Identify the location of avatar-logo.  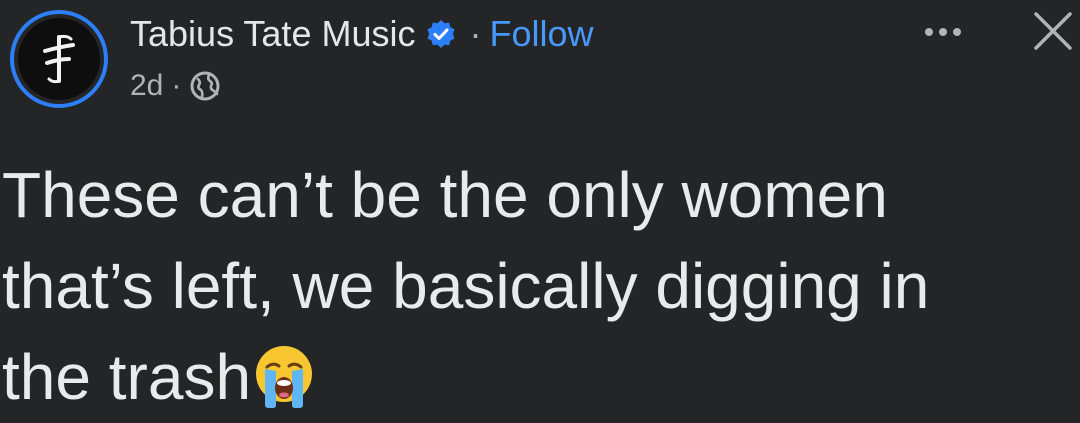
(59, 59).